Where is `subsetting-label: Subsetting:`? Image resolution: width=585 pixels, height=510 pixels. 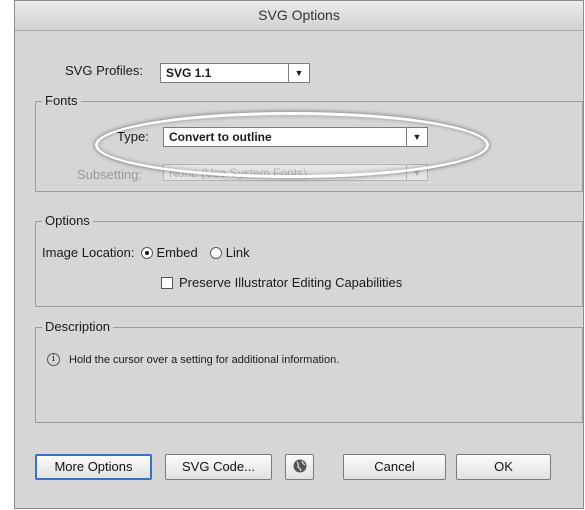
subsetting-label: Subsetting: is located at coordinates (110, 174).